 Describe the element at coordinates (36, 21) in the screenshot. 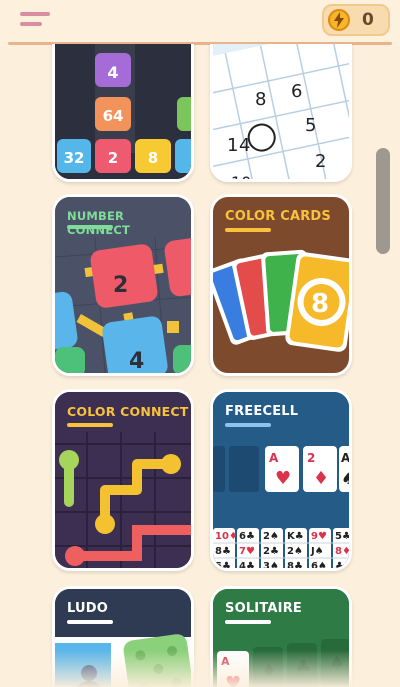

I see `menu-icon` at that location.